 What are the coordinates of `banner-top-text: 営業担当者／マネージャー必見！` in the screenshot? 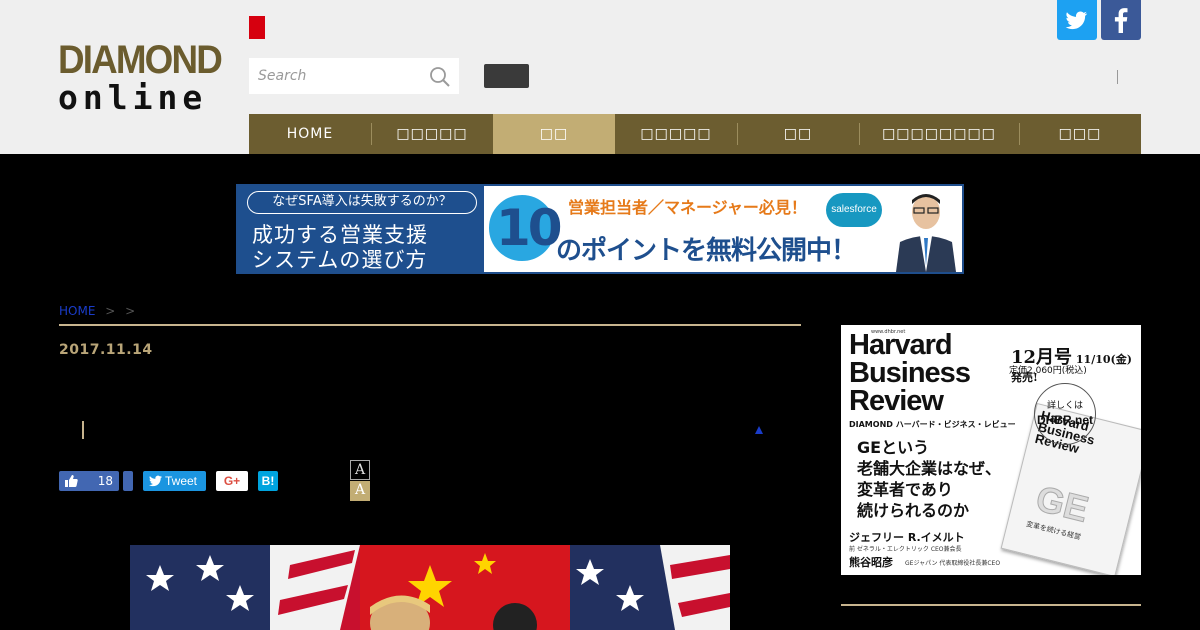 It's located at (687, 207).